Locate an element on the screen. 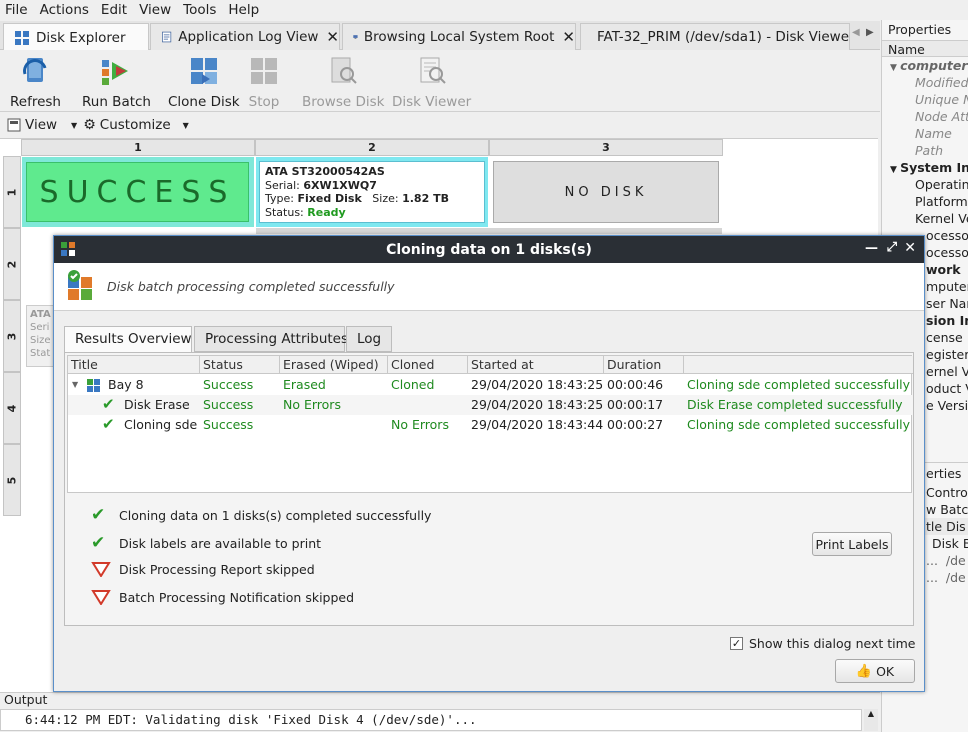 This screenshot has width=968, height=732. tab-processing-attributes: Processing Attributes is located at coordinates (271, 339).